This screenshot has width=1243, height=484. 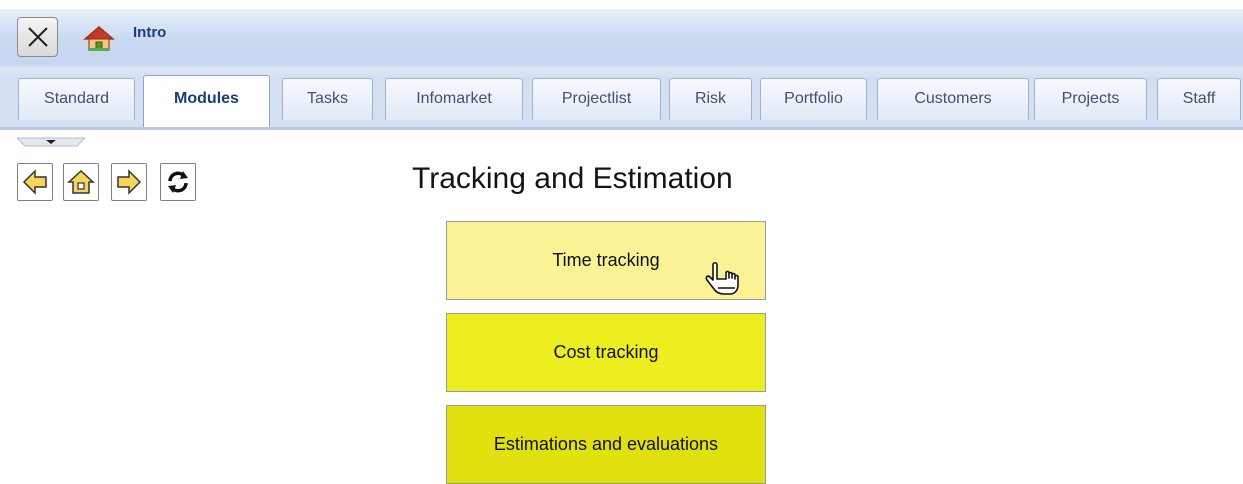 What do you see at coordinates (722, 278) in the screenshot?
I see `hand-cursor-icon` at bounding box center [722, 278].